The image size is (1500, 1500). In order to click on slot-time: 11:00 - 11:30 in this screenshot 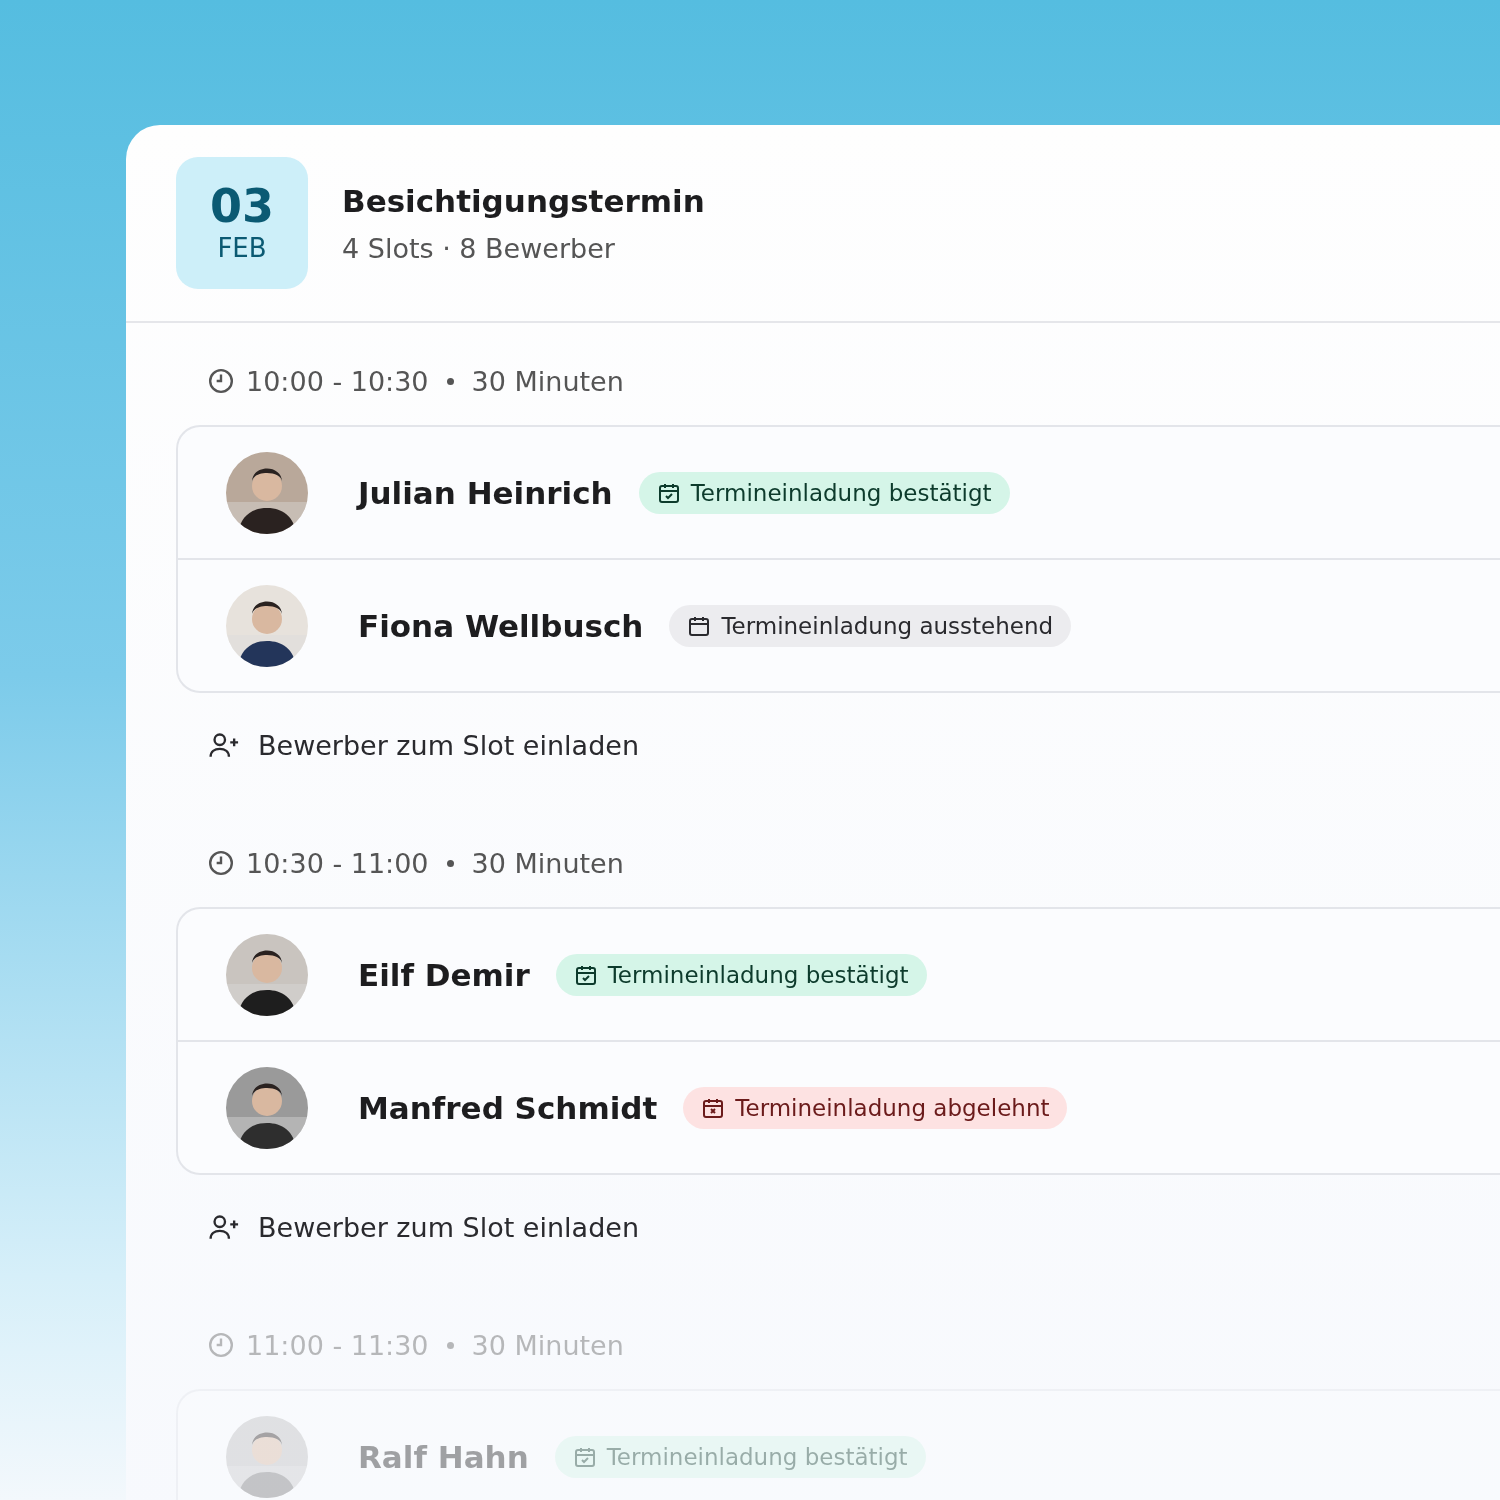, I will do `click(337, 1345)`.